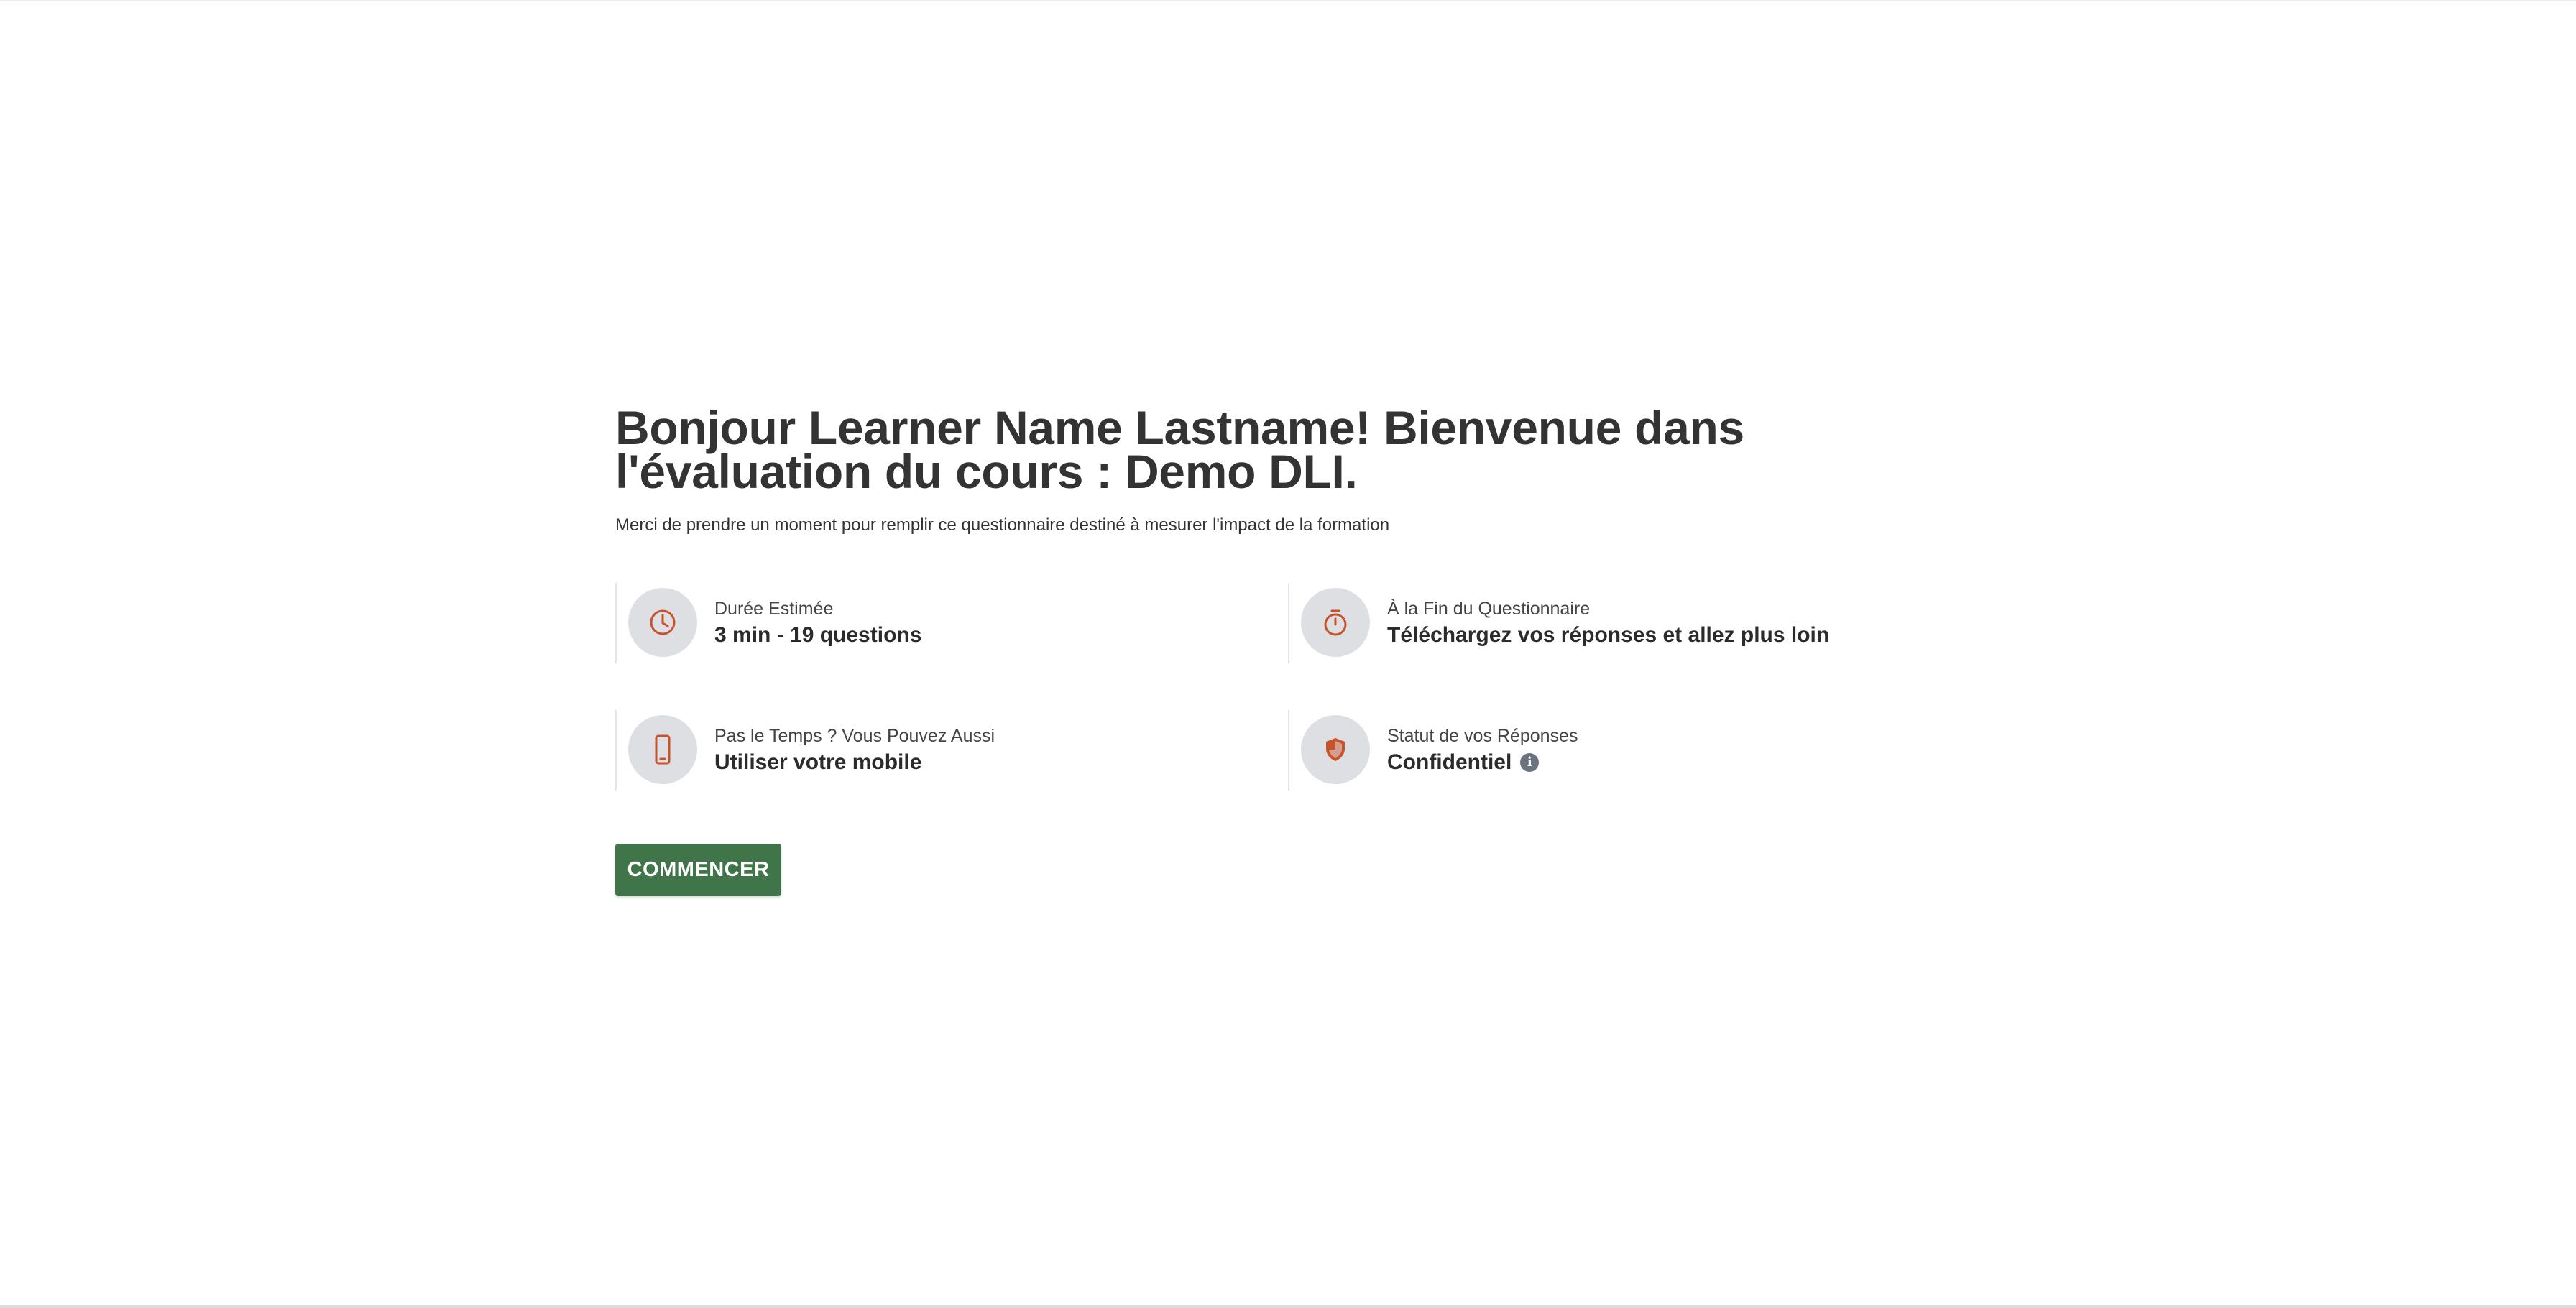 Image resolution: width=2576 pixels, height=1308 pixels. Describe the element at coordinates (662, 749) in the screenshot. I see `mobile-phone-icon` at that location.